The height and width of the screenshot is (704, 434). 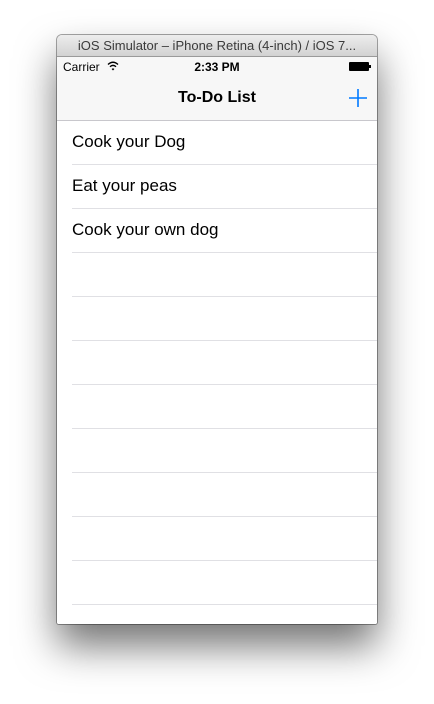 I want to click on page-title: To-Do List, so click(x=217, y=97).